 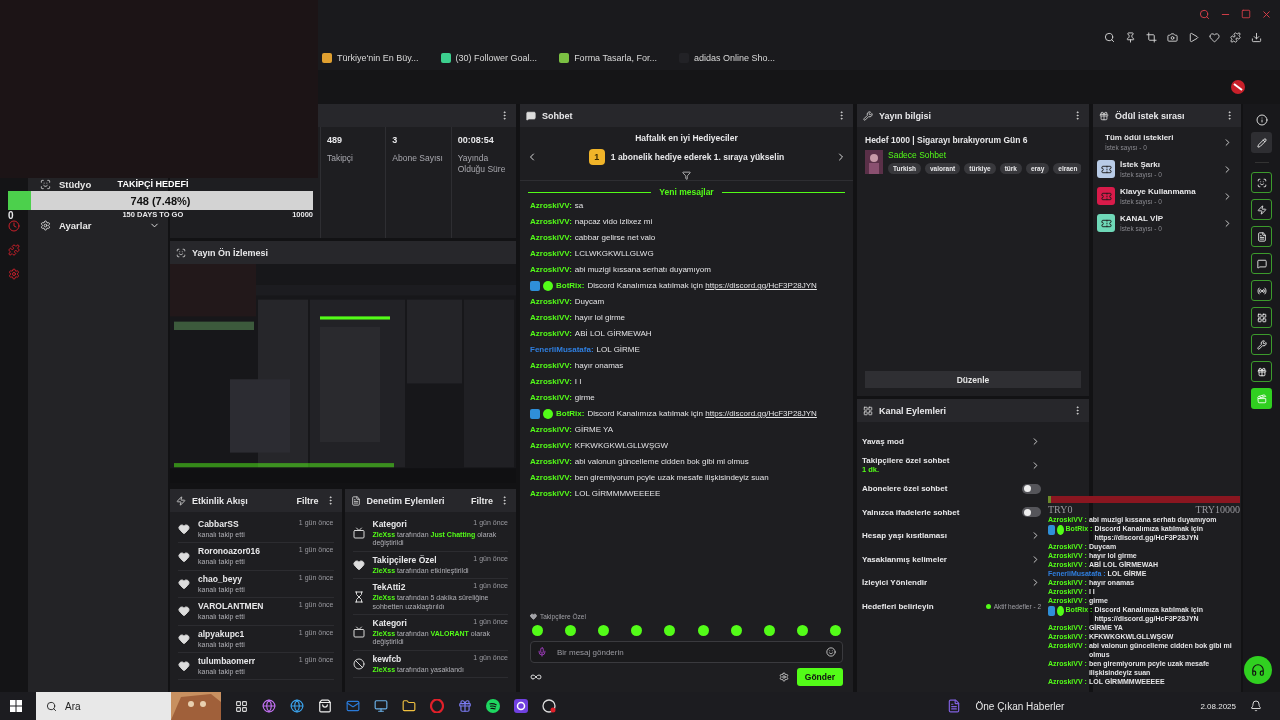 What do you see at coordinates (831, 652) in the screenshot?
I see `smiley-icon` at bounding box center [831, 652].